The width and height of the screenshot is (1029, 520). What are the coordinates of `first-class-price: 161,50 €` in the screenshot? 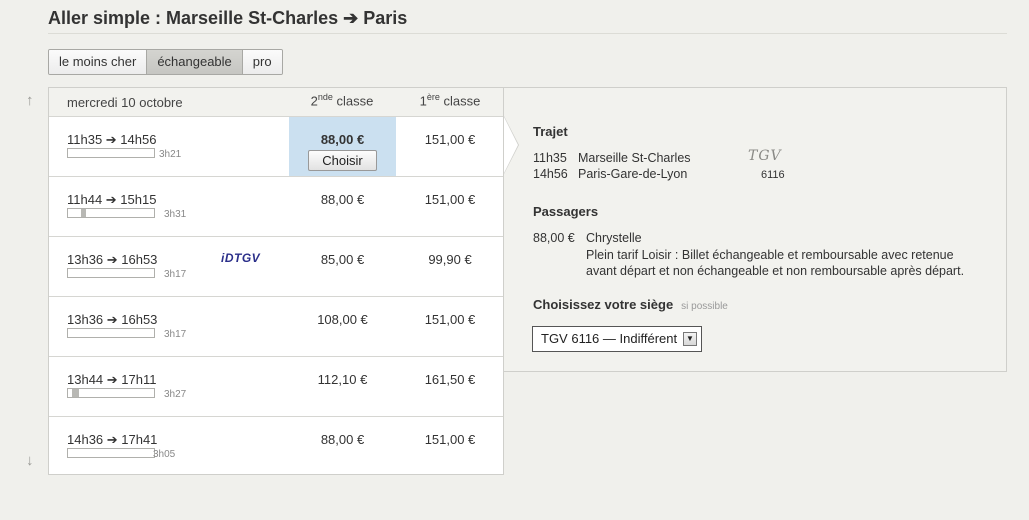 It's located at (450, 379).